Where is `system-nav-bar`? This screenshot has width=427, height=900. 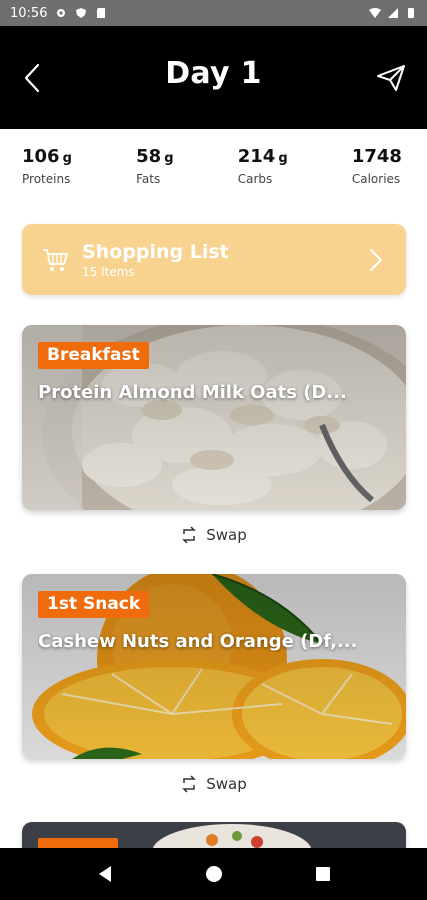 system-nav-bar is located at coordinates (213, 874).